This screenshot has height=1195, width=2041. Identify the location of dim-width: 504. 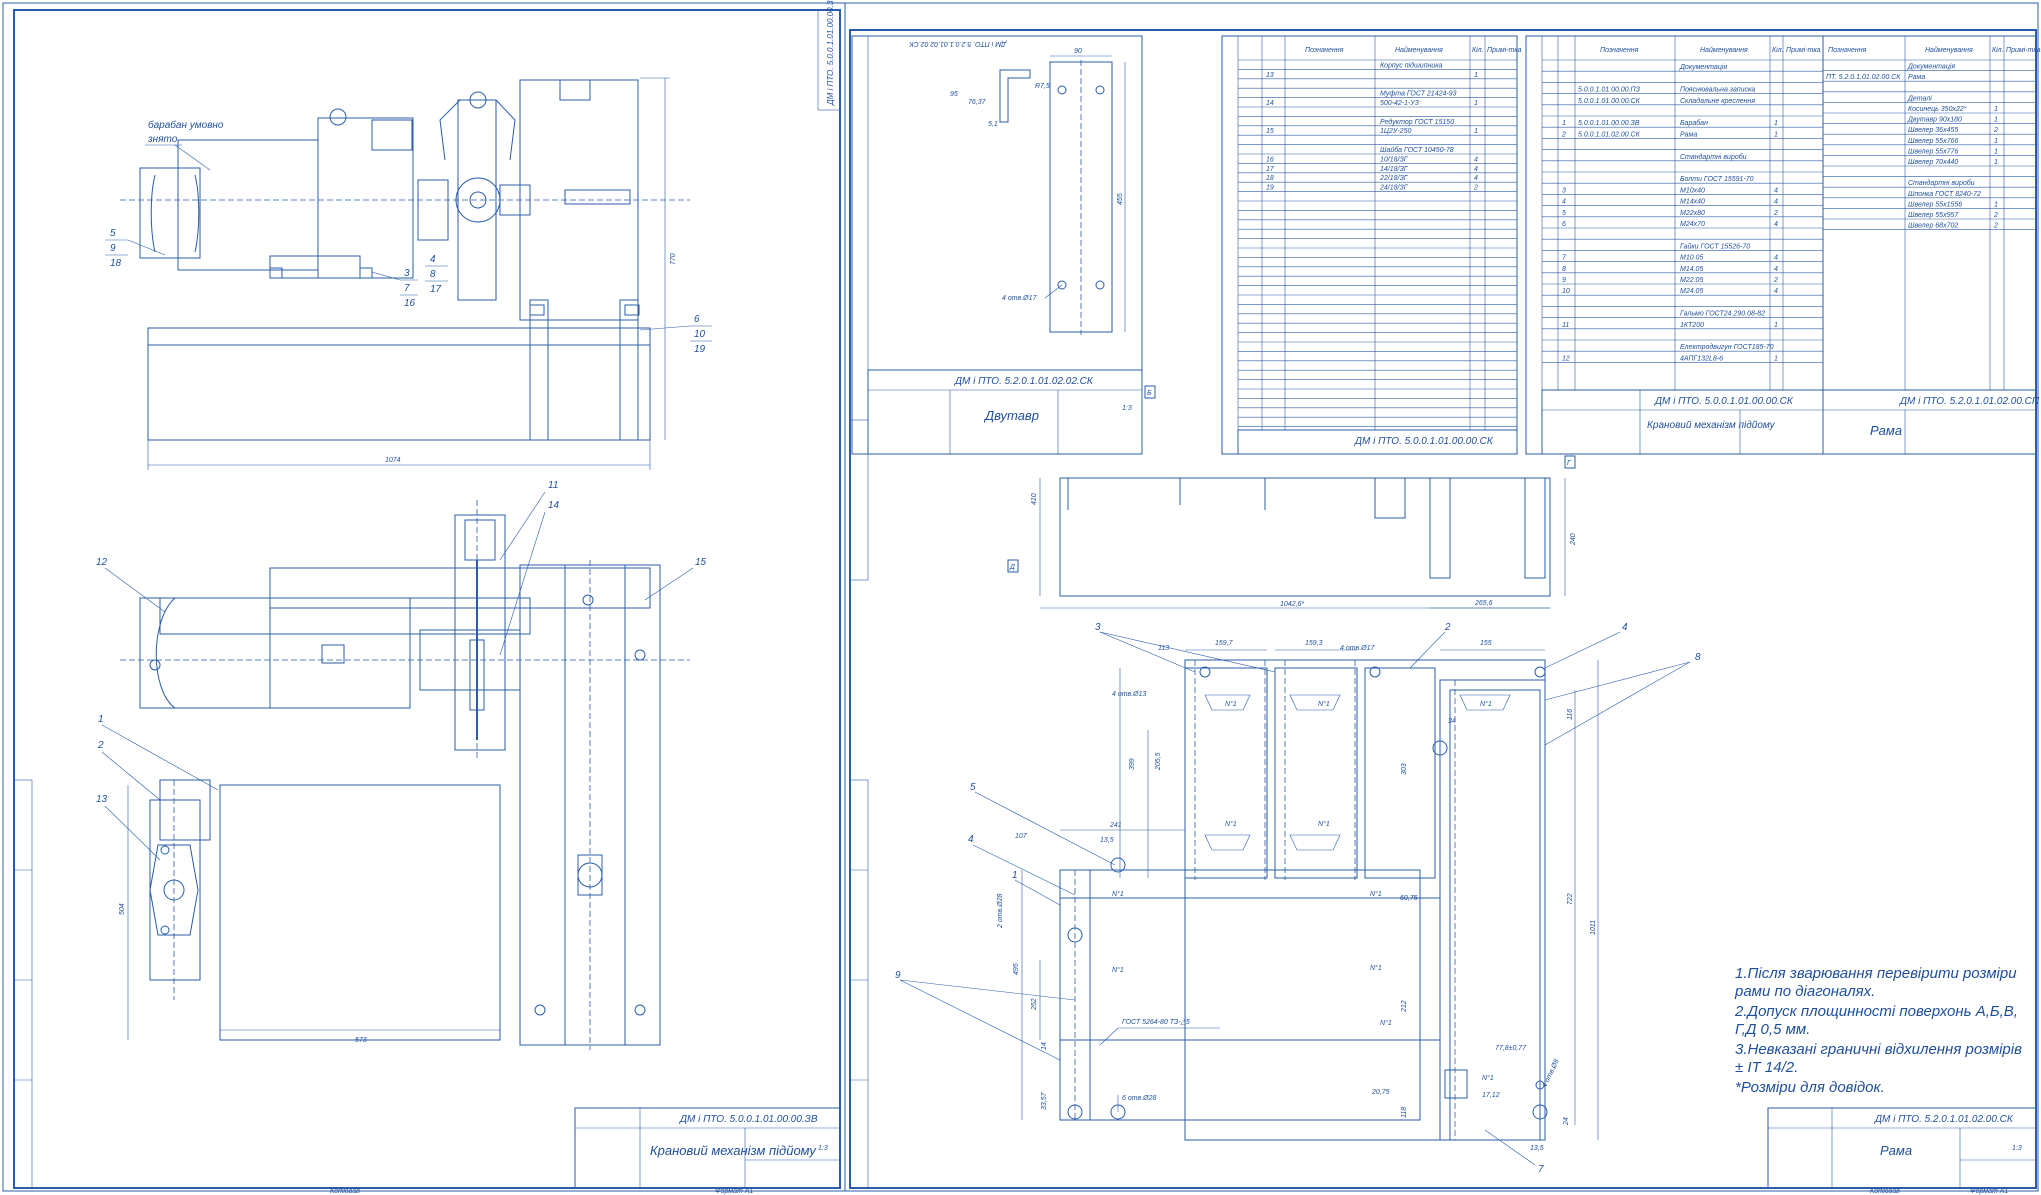
(122, 909).